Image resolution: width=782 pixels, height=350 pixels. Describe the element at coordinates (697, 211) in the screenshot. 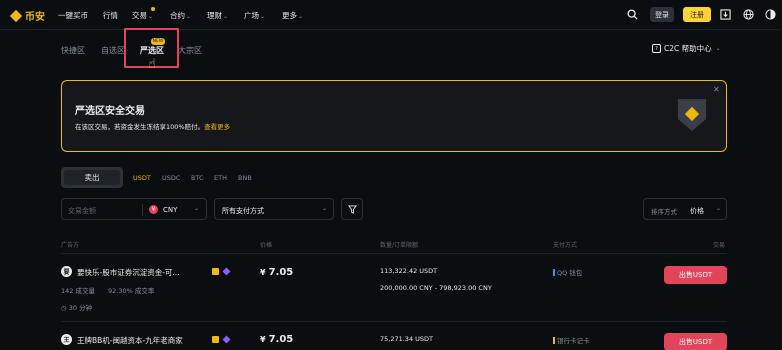

I see `sort-value: 价格` at that location.